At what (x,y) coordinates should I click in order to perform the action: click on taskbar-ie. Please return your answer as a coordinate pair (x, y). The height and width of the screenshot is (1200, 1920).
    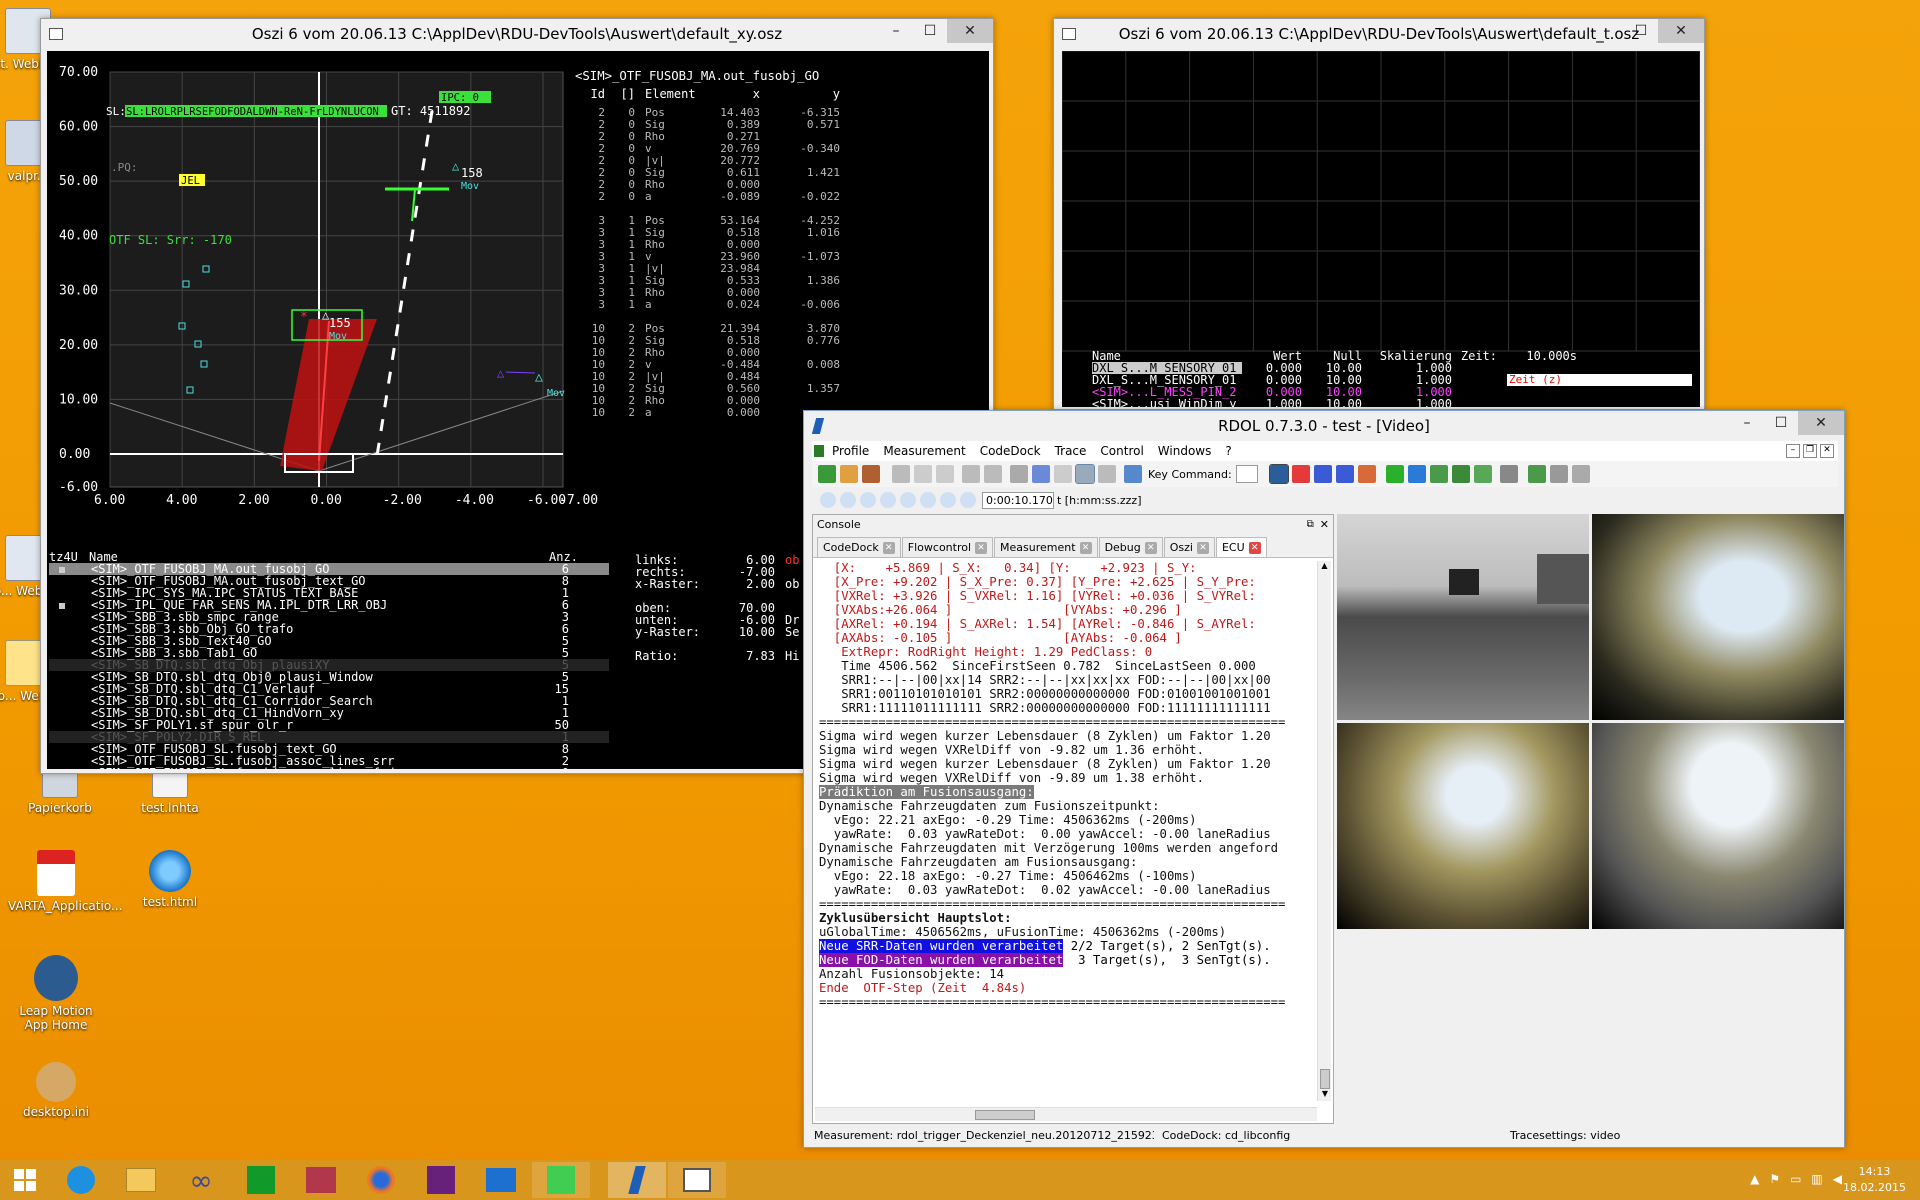
    Looking at the image, I should click on (81, 1180).